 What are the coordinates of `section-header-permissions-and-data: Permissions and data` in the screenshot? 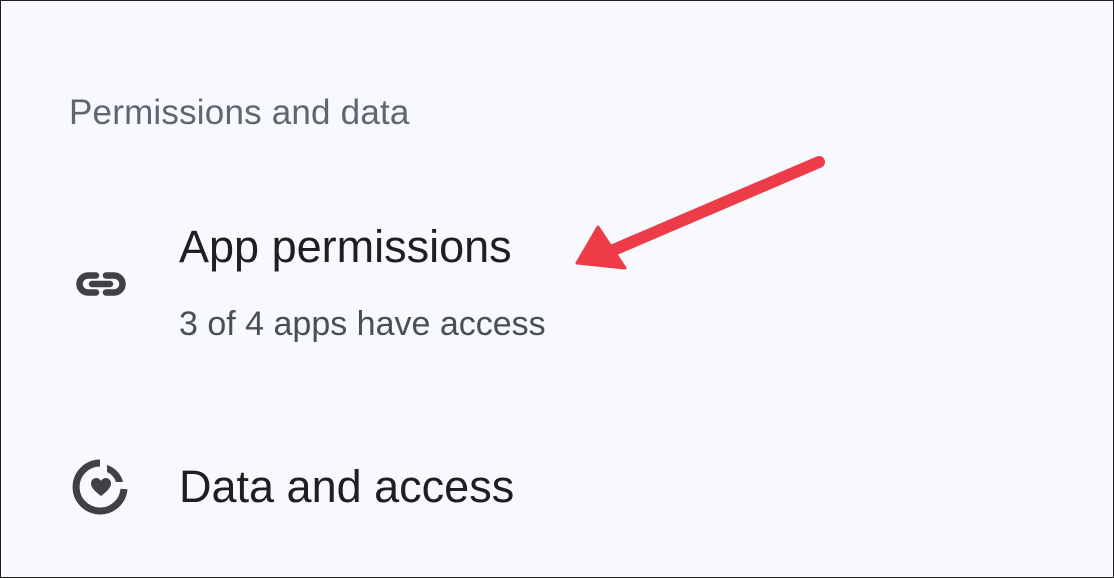 It's located at (239, 112).